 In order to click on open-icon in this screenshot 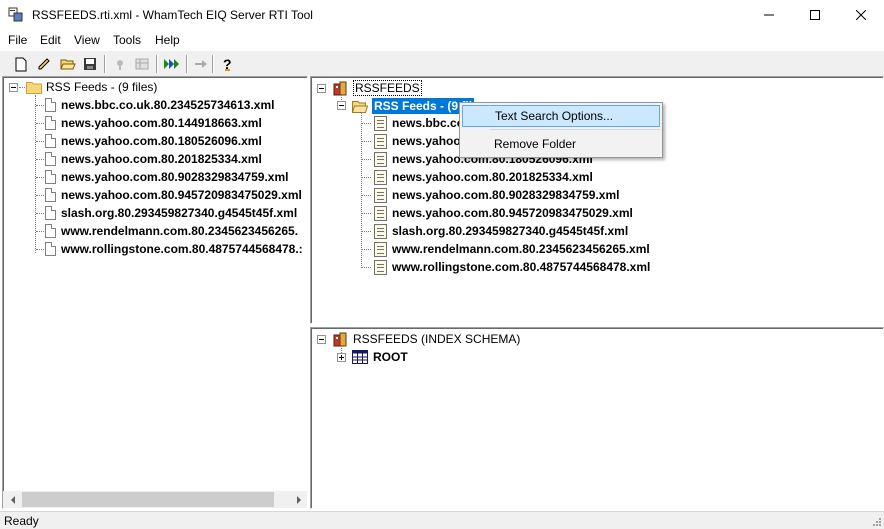, I will do `click(68, 64)`.